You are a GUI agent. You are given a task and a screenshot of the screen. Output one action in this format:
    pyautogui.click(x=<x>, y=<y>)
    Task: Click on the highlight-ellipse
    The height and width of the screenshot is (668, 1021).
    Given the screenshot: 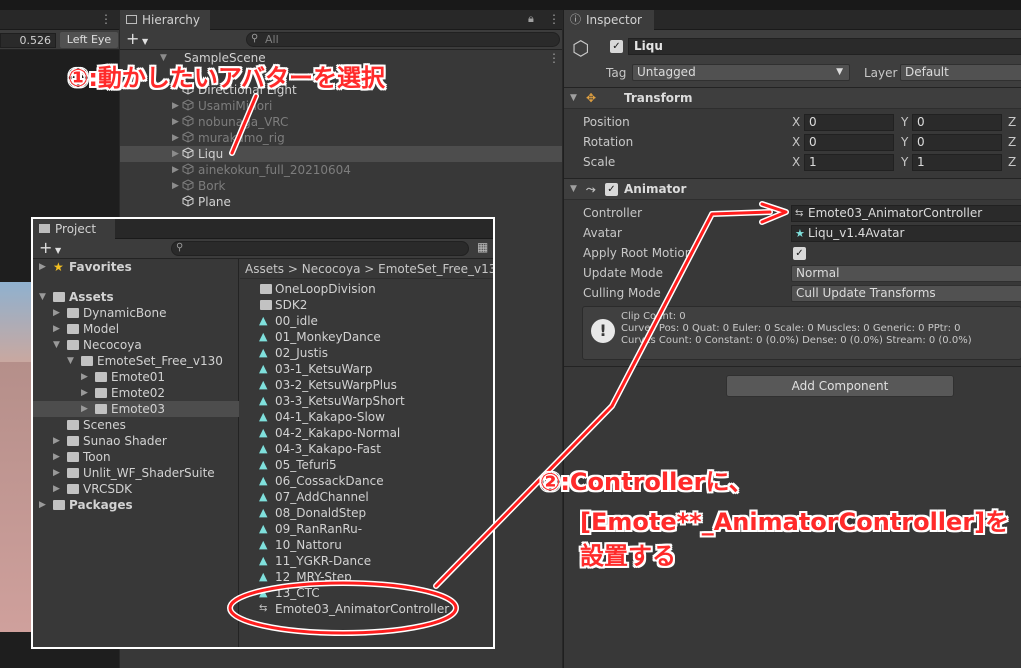 What is the action you would take?
    pyautogui.click(x=343, y=608)
    